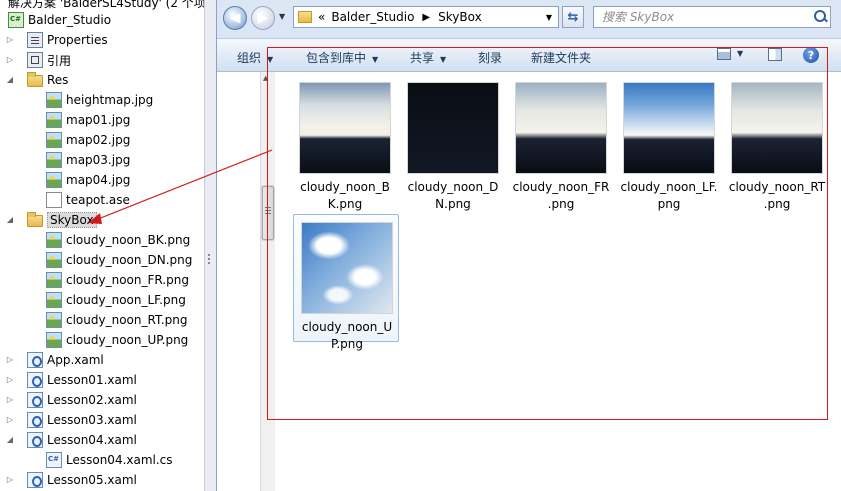 Image resolution: width=841 pixels, height=491 pixels. Describe the element at coordinates (110, 100) in the screenshot. I see `tree-item-label: heightmap.jpg` at that location.